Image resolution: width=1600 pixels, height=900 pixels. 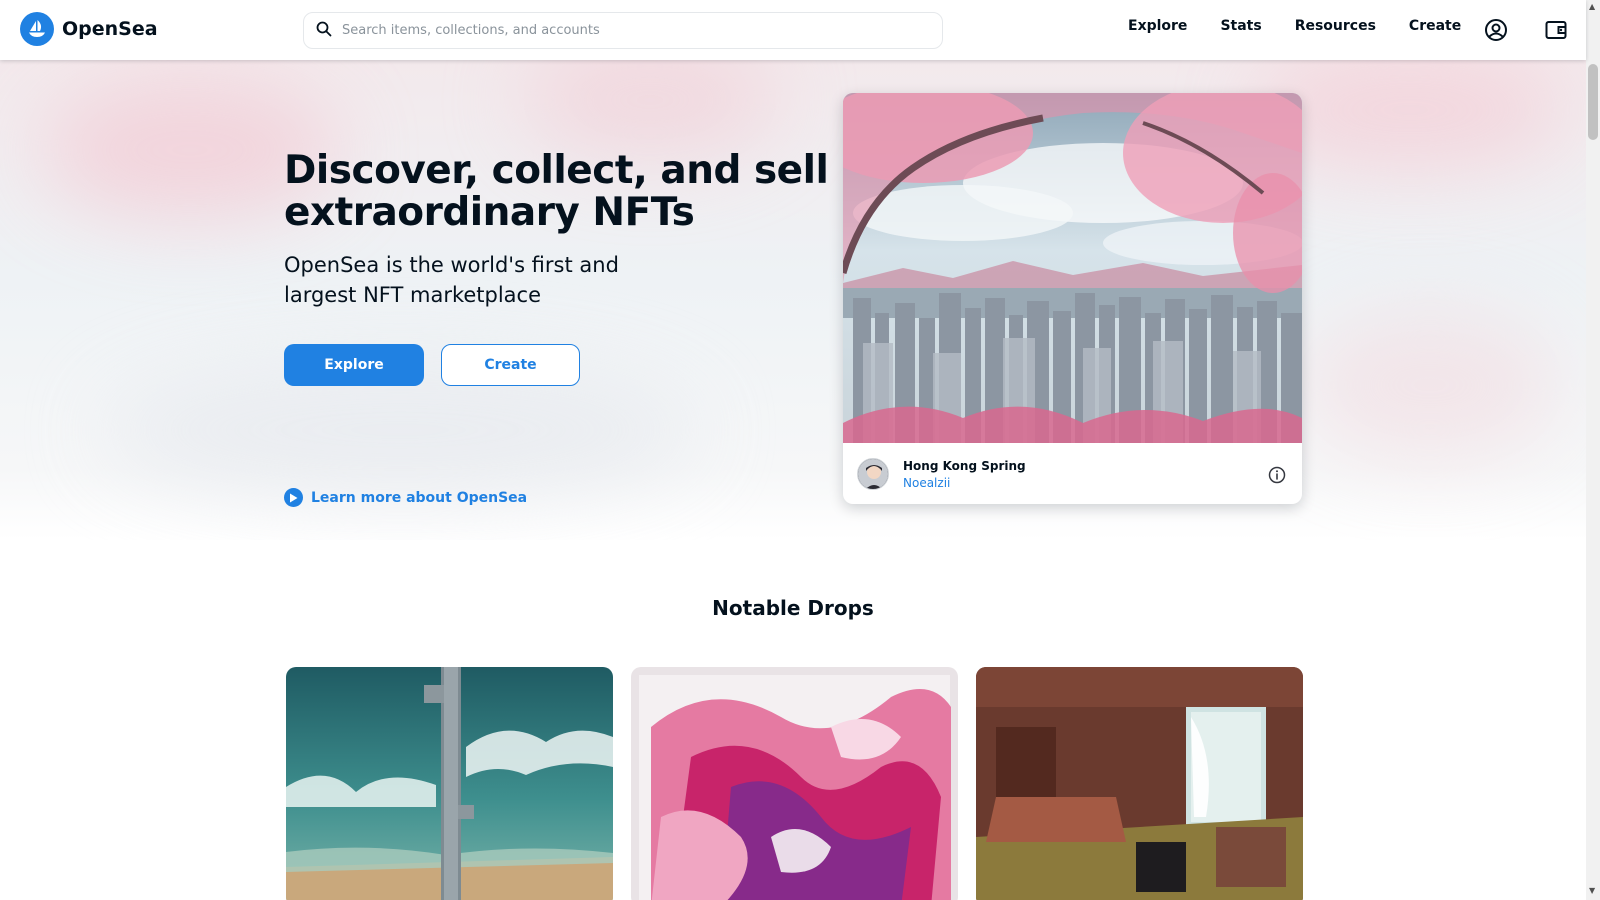 What do you see at coordinates (37, 29) in the screenshot?
I see `opensea-logo-icon` at bounding box center [37, 29].